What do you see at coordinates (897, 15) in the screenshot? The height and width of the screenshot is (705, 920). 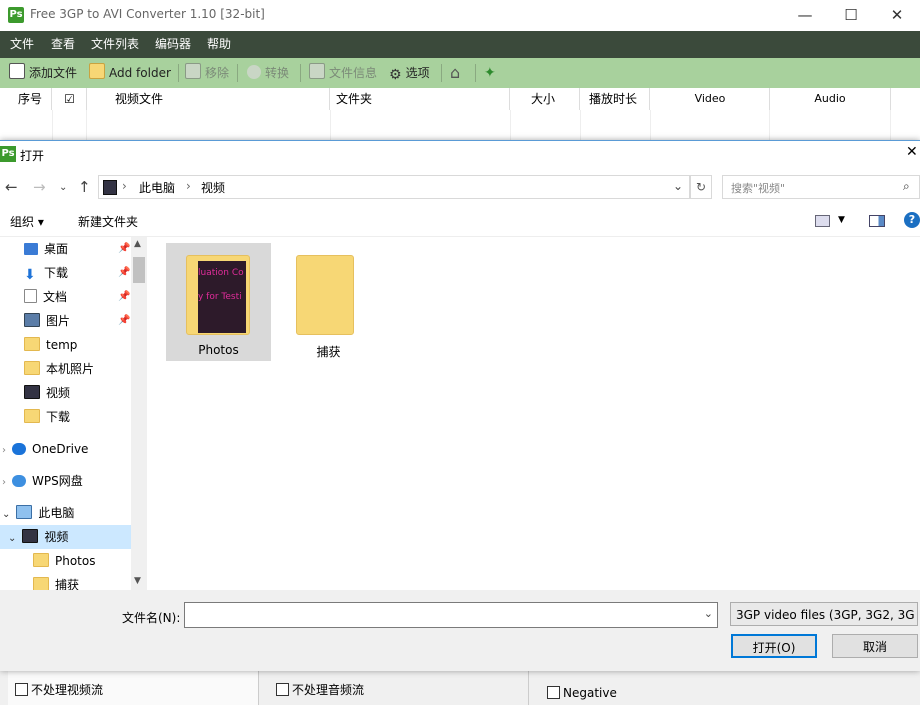 I see `close-button: ✕` at bounding box center [897, 15].